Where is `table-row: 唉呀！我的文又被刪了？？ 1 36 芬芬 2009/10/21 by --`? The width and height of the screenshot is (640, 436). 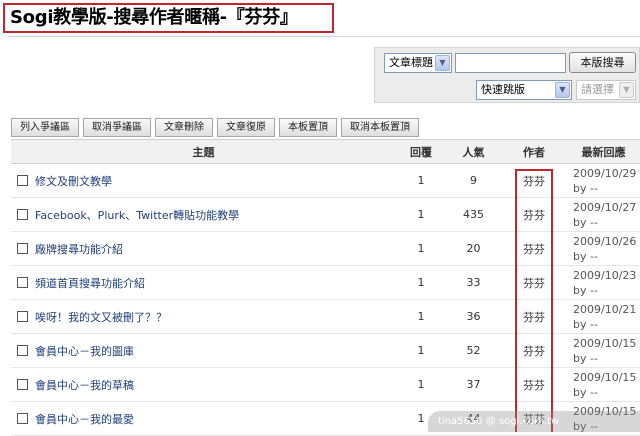
table-row: 唉呀！我的文又被刪了？？ 1 36 芬芬 2009/10/21 by -- is located at coordinates (325, 316).